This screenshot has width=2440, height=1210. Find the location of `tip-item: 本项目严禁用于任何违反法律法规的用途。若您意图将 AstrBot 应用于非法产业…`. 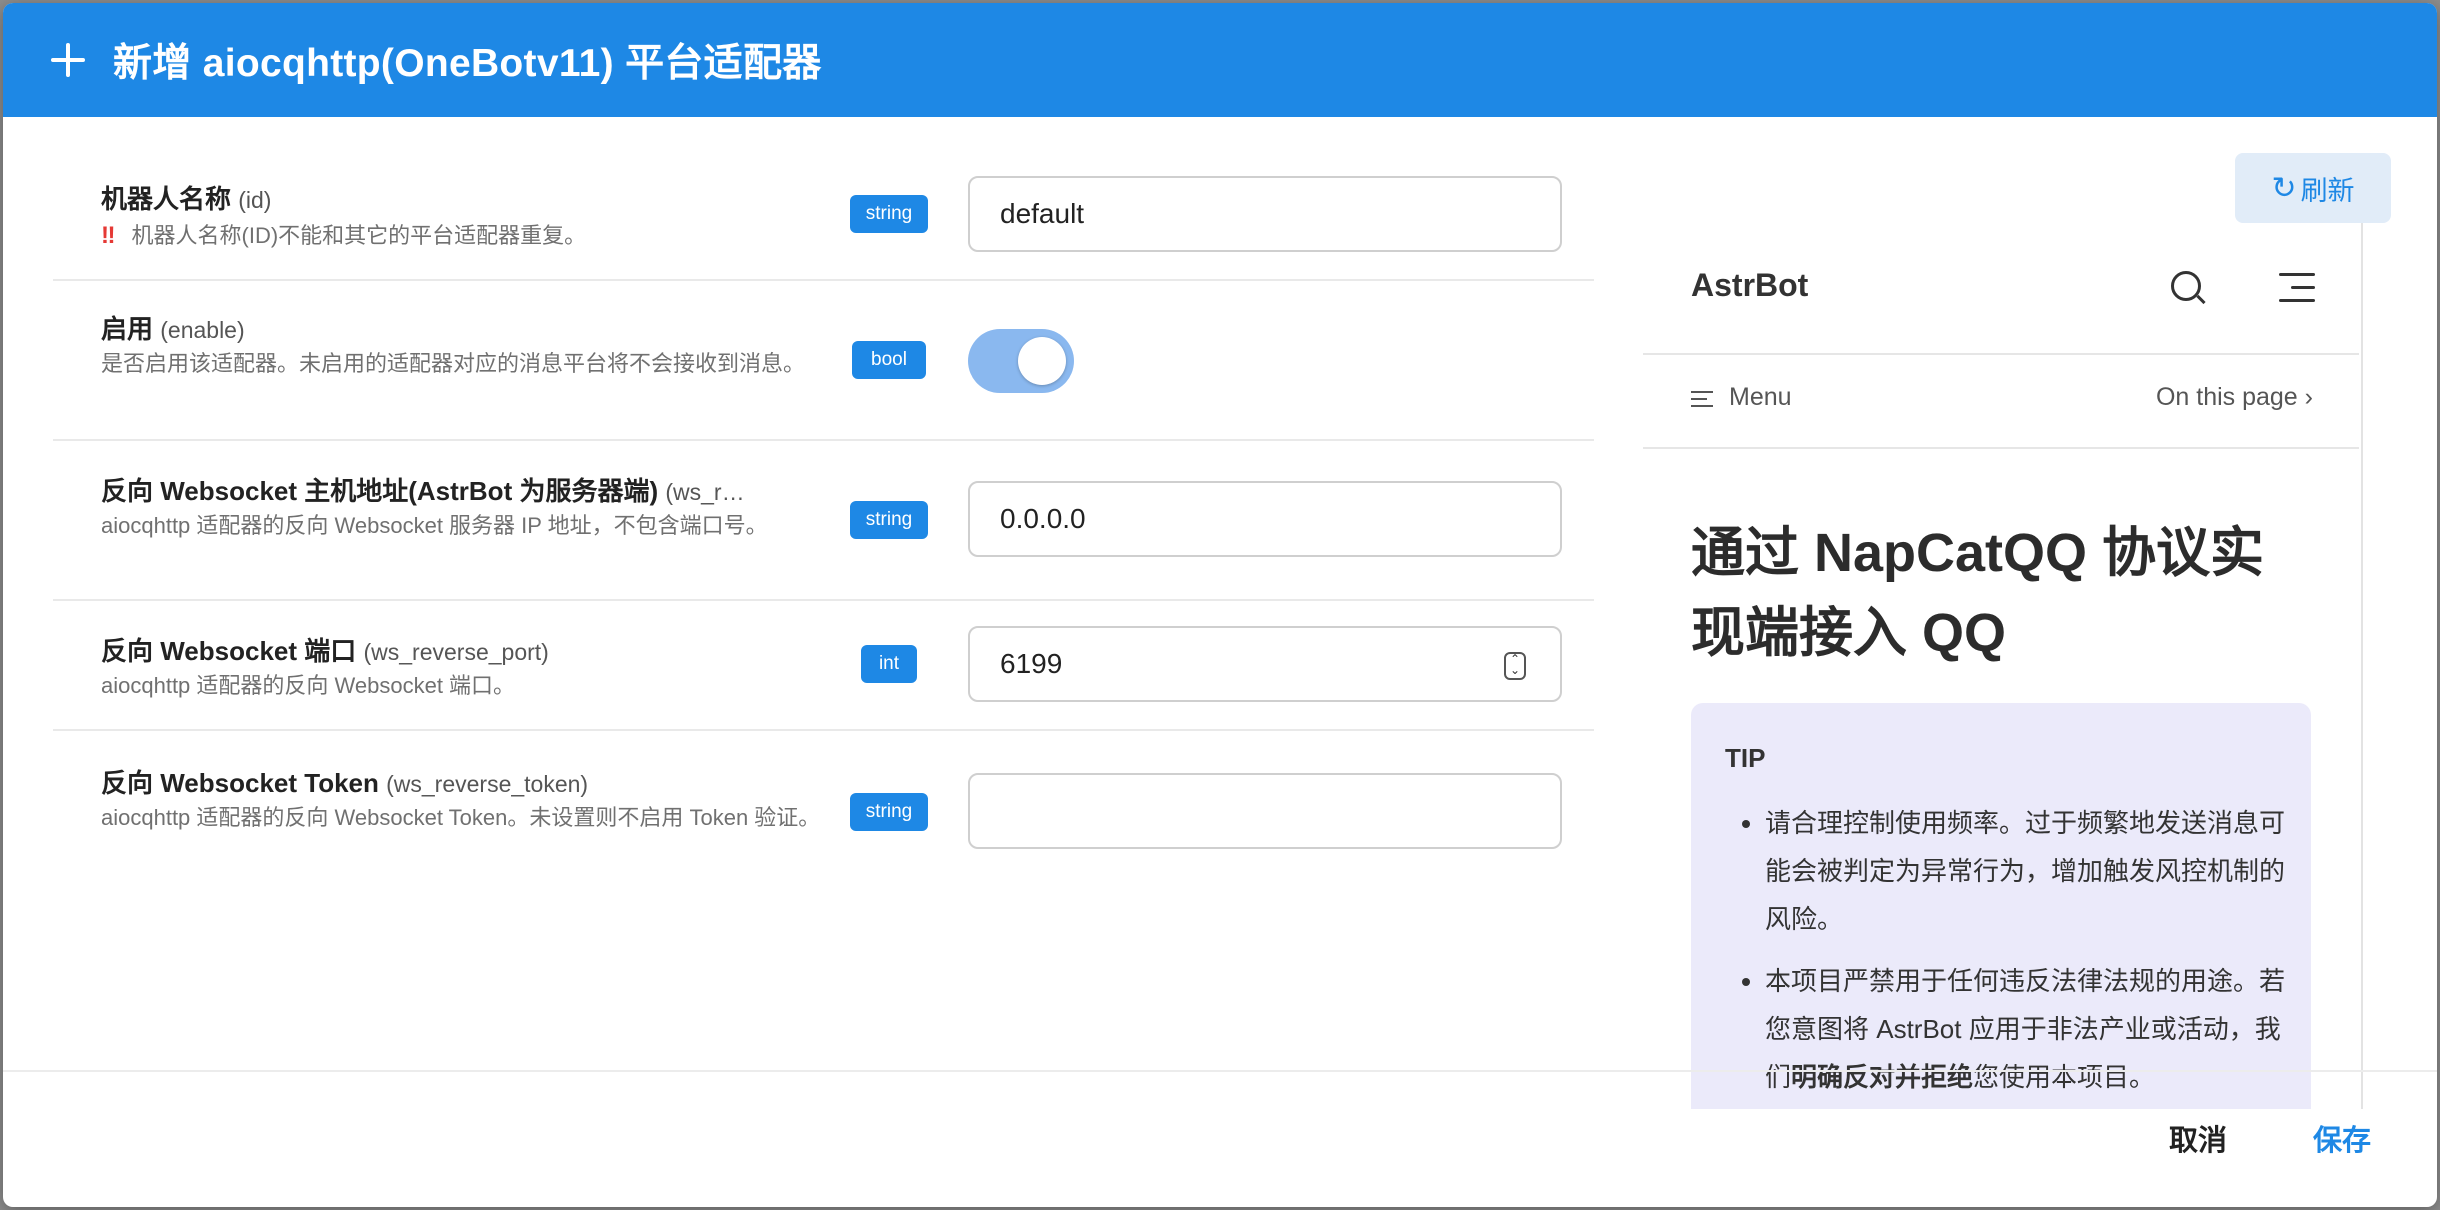

tip-item: 本项目严禁用于任何违反法律法规的用途。若您意图将 AstrBot 应用于非法产业… is located at coordinates (2030, 1029).